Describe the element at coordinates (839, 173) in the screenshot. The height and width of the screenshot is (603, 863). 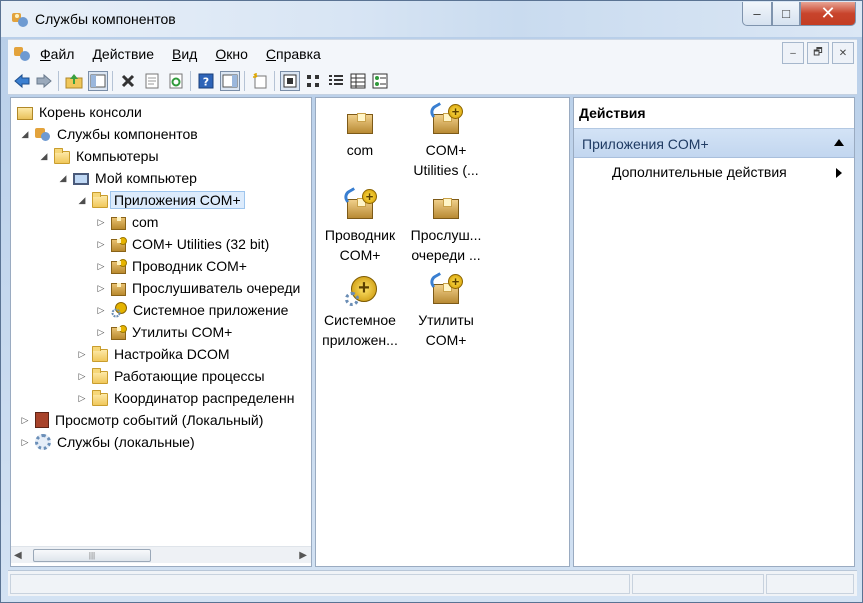
I see `submenu-arrow-icon` at that location.